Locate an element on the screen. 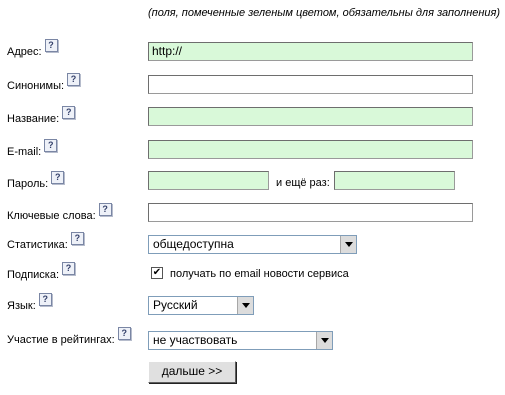 The image size is (505, 395). checkmark-icon: ✔ is located at coordinates (157, 272).